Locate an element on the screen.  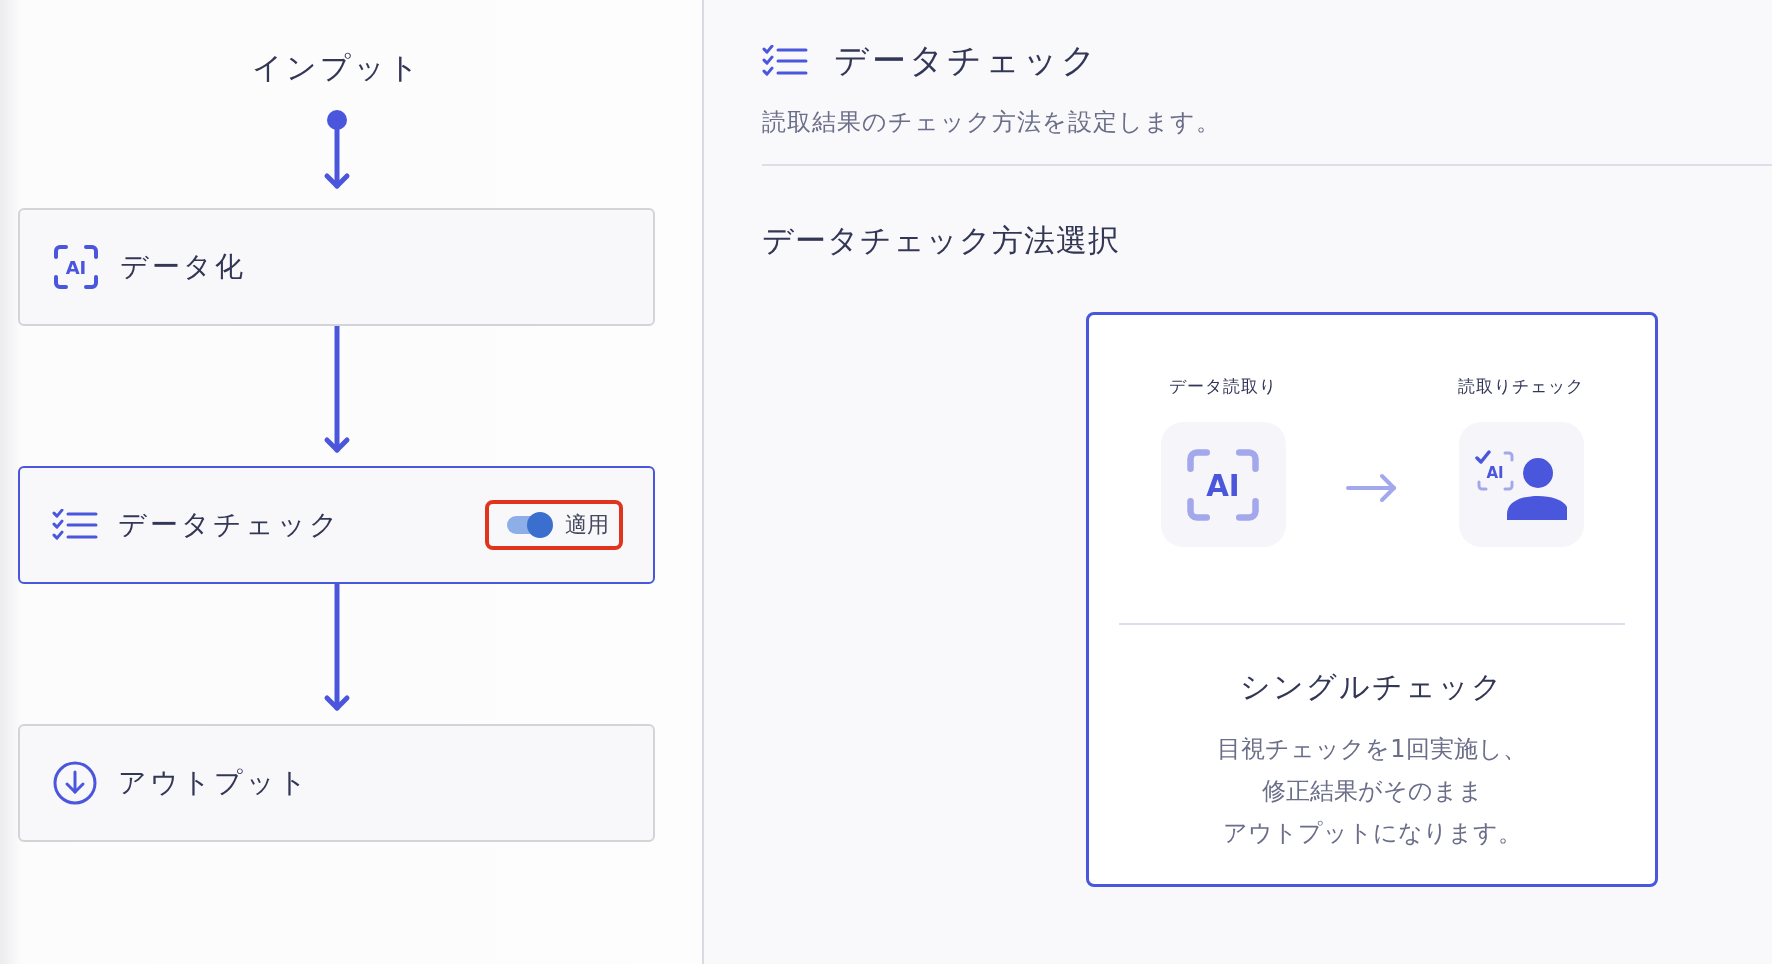
input-label: インプット is located at coordinates (336, 68).